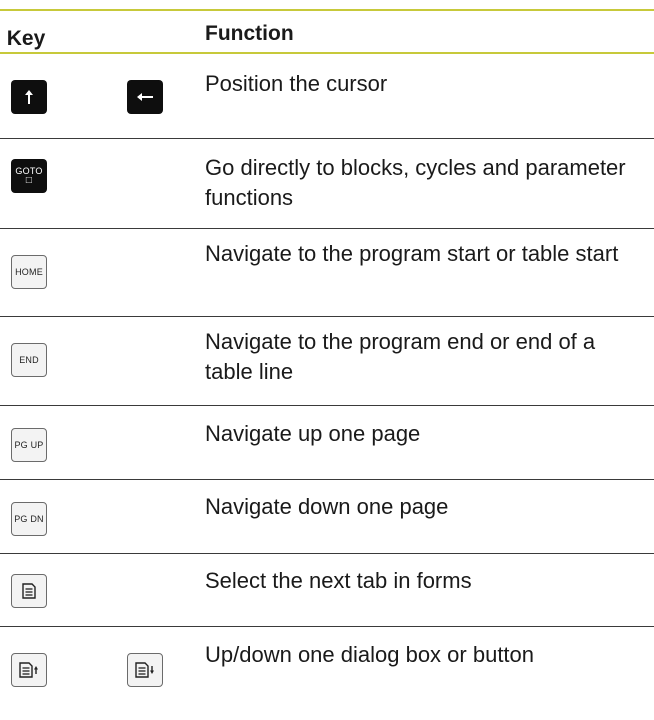 Image resolution: width=654 pixels, height=720 pixels. What do you see at coordinates (338, 580) in the screenshot?
I see `function-text: Select the next tab in forms` at bounding box center [338, 580].